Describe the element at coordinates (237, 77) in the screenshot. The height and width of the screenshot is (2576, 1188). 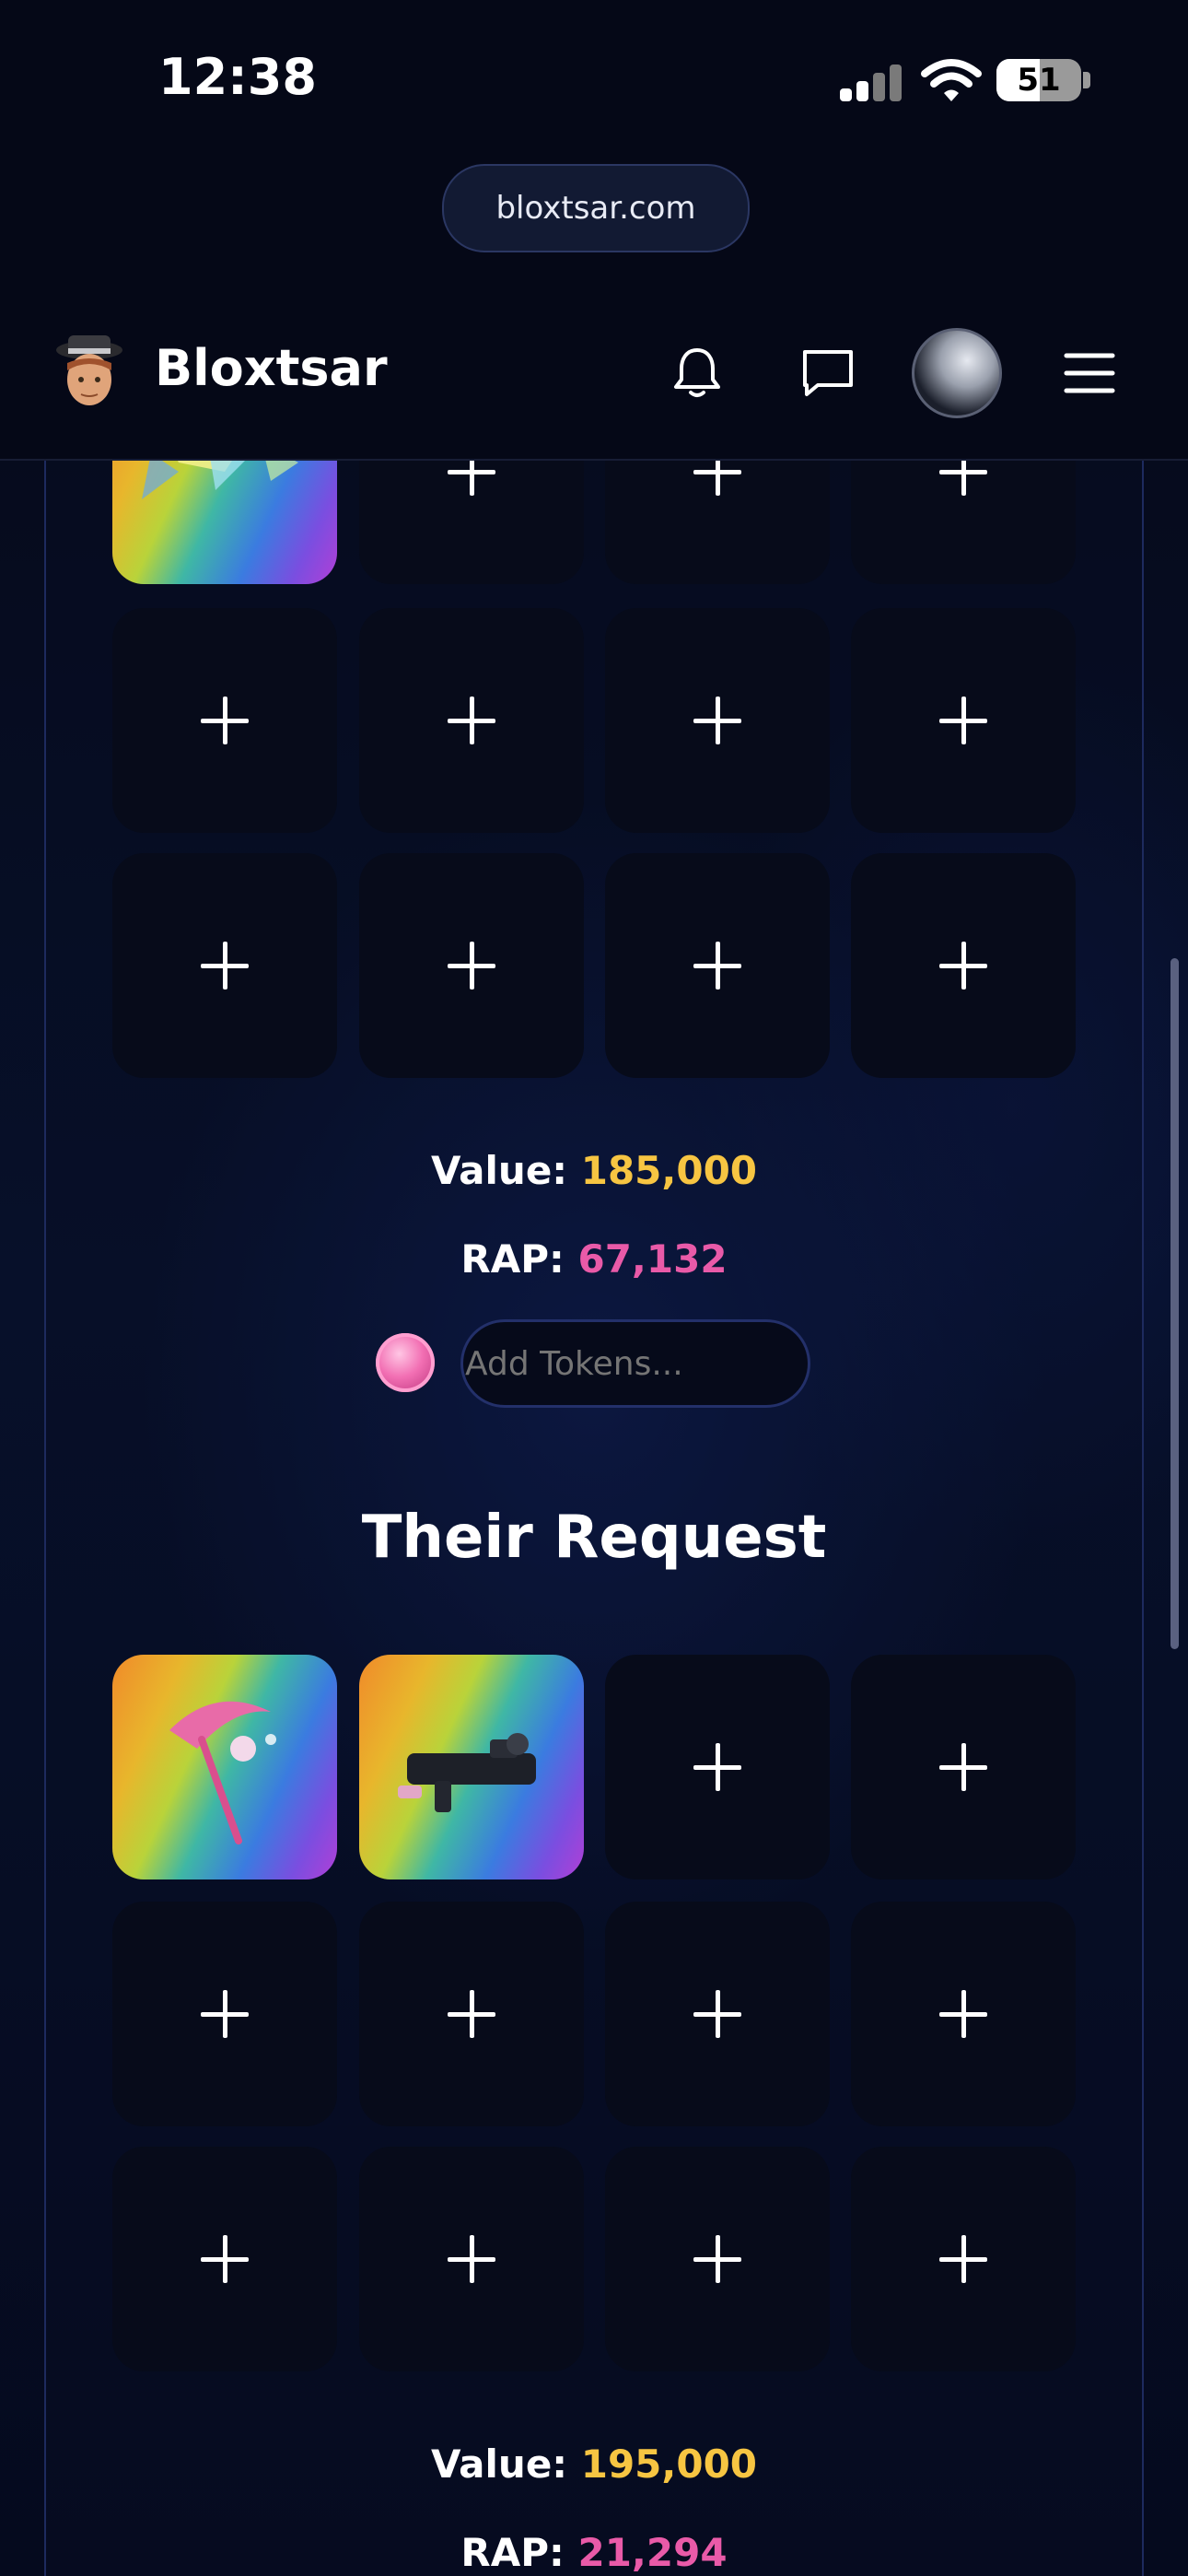
I see `status-time: 12:38` at that location.